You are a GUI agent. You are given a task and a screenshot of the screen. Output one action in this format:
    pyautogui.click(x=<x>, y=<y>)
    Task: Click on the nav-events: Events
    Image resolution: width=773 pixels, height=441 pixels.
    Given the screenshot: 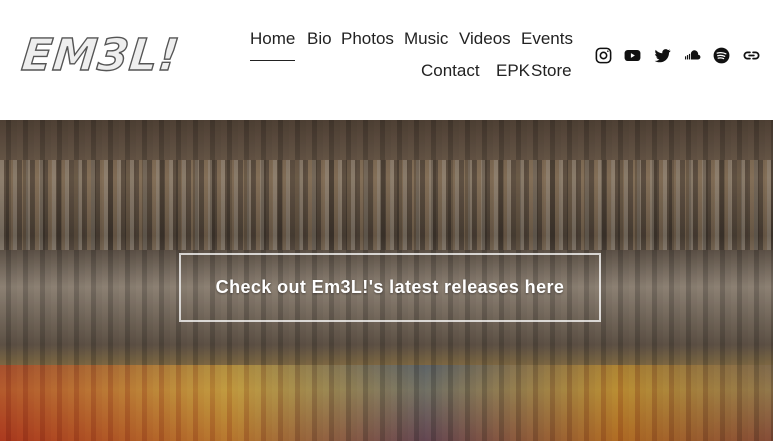 What is the action you would take?
    pyautogui.click(x=547, y=39)
    